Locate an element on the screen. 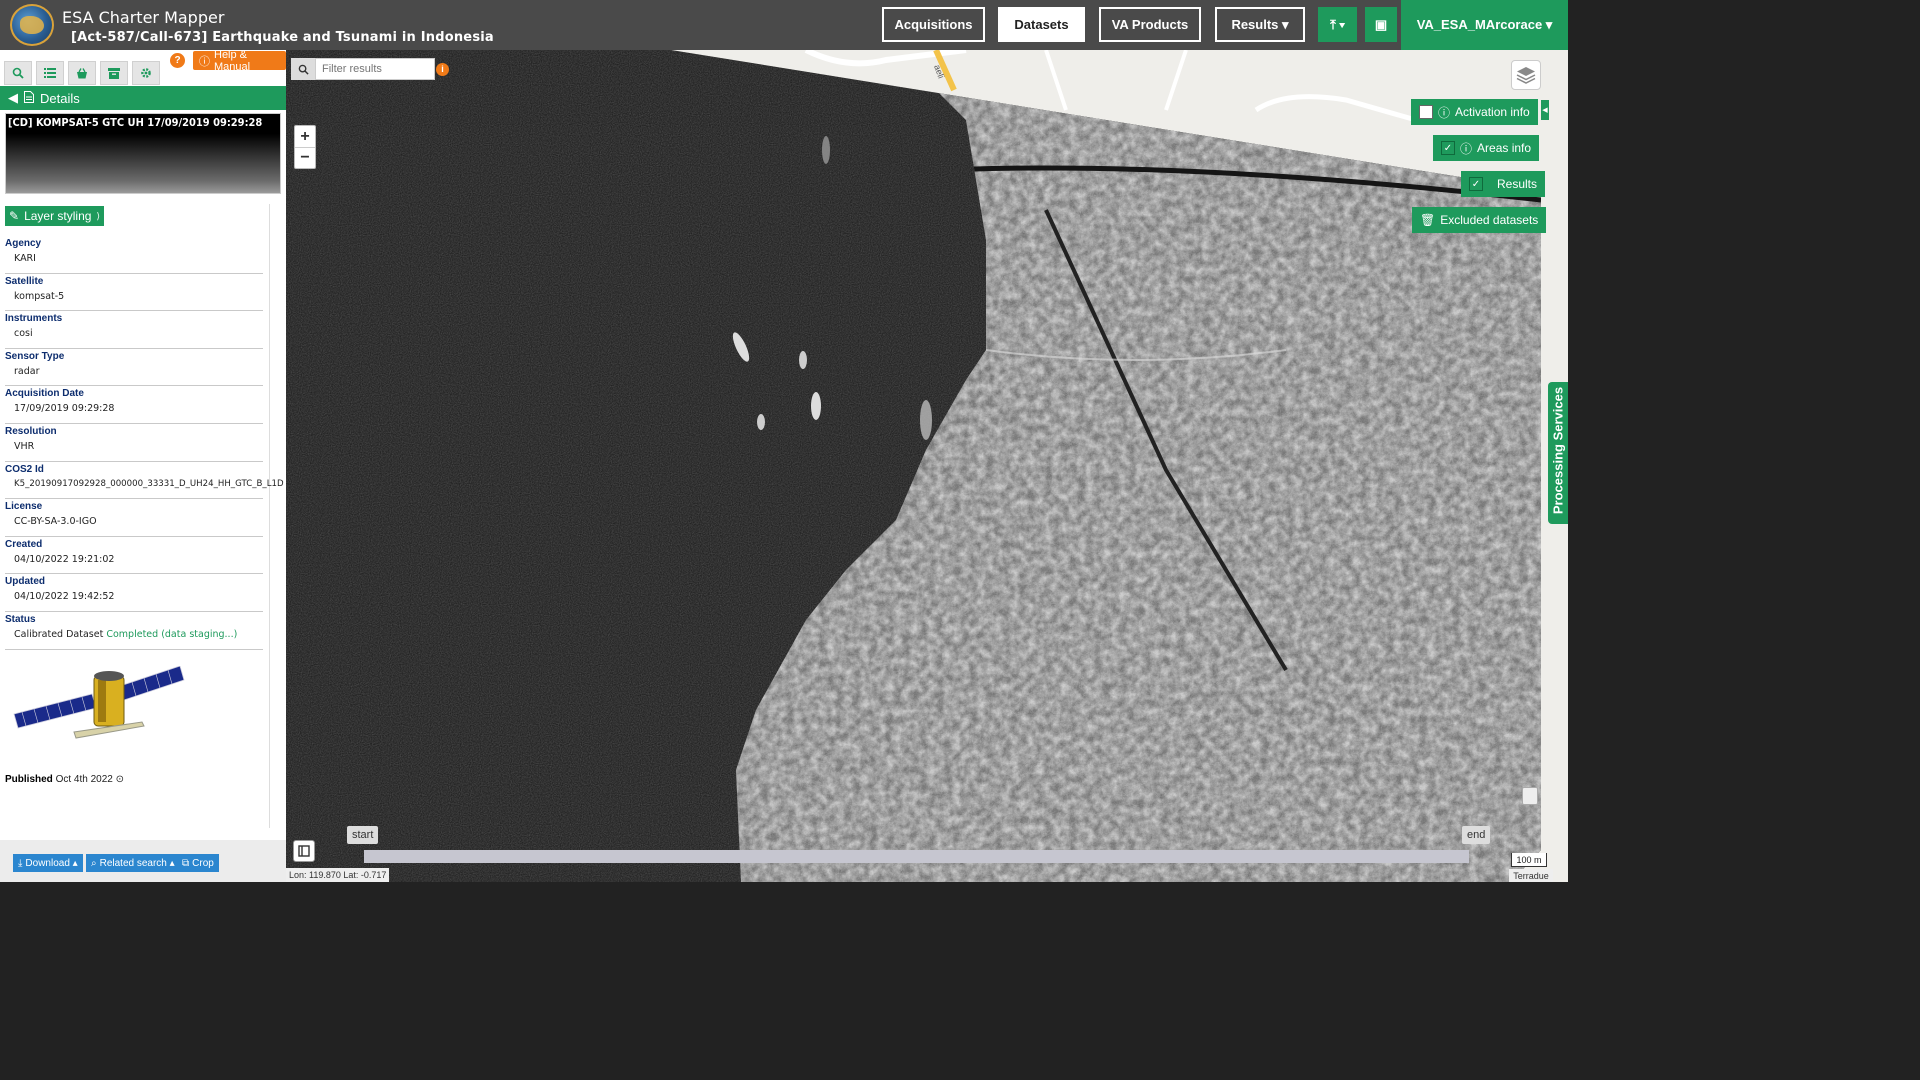 This screenshot has height=1080, width=1920. meta-label: Status is located at coordinates (20, 619).